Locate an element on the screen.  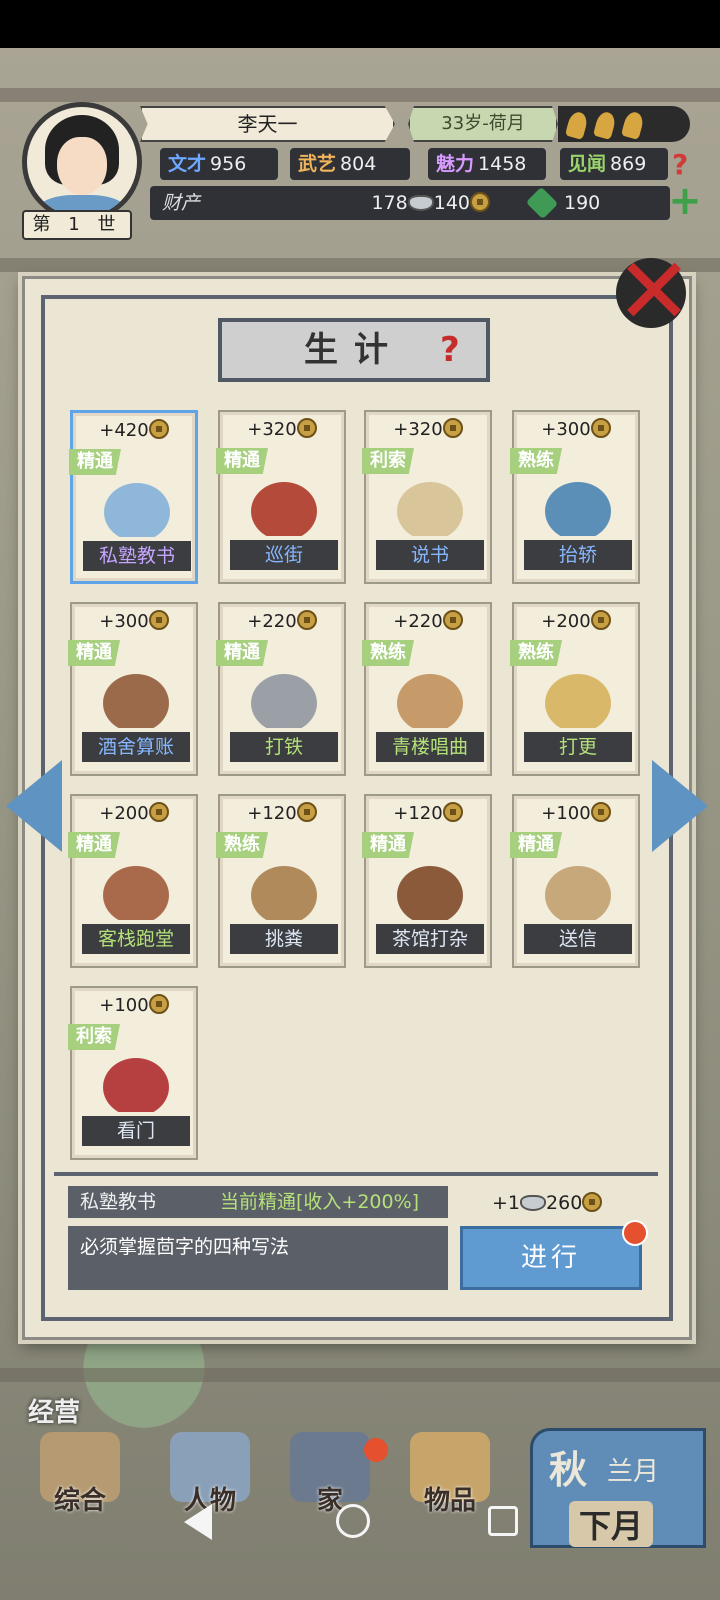
stat-literary: 文才 956 is located at coordinates (219, 164).